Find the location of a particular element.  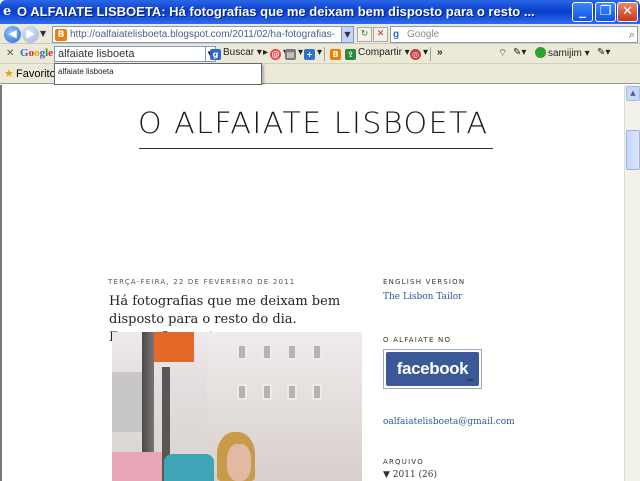

favorites-label: Favorito is located at coordinates (36, 74).